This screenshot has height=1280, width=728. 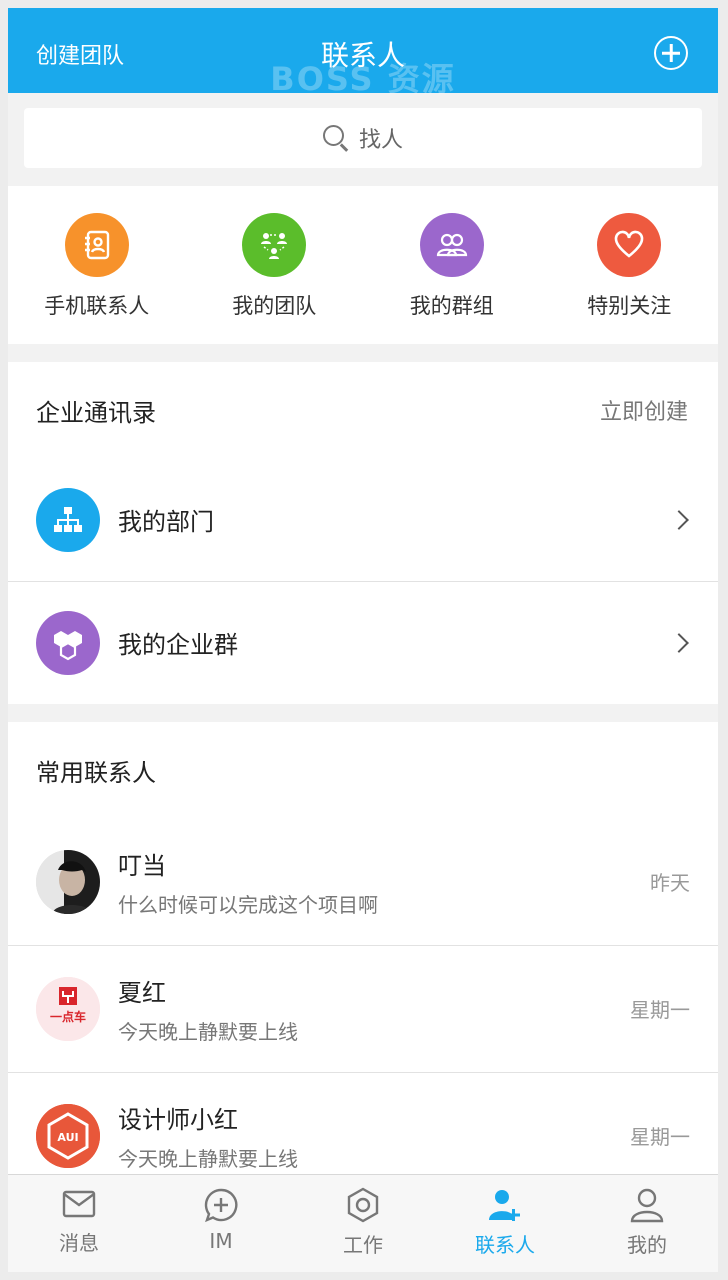 What do you see at coordinates (670, 883) in the screenshot?
I see `contact-time: 昨天` at bounding box center [670, 883].